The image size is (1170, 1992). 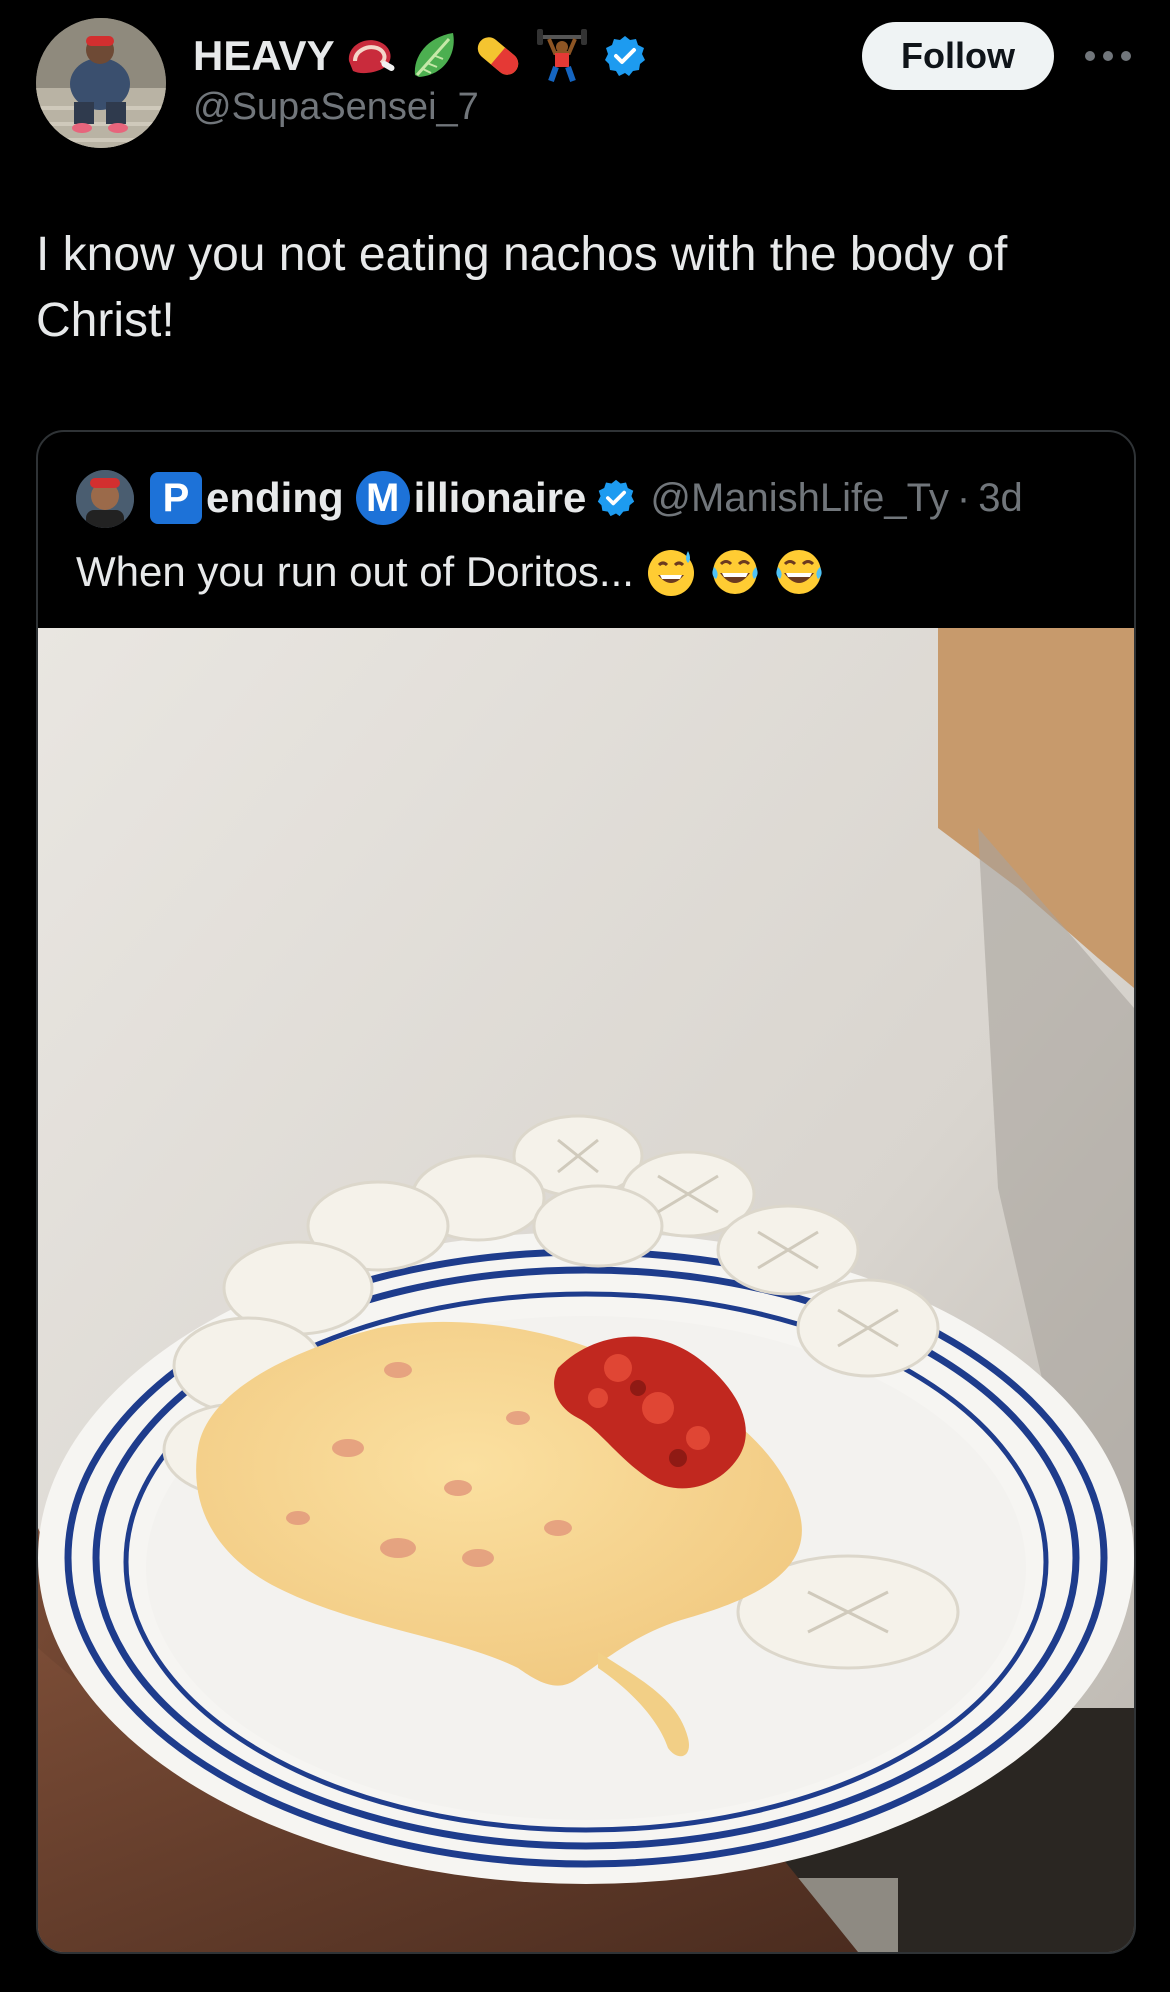 What do you see at coordinates (382, 498) in the screenshot?
I see `m-circle-emoji: M` at bounding box center [382, 498].